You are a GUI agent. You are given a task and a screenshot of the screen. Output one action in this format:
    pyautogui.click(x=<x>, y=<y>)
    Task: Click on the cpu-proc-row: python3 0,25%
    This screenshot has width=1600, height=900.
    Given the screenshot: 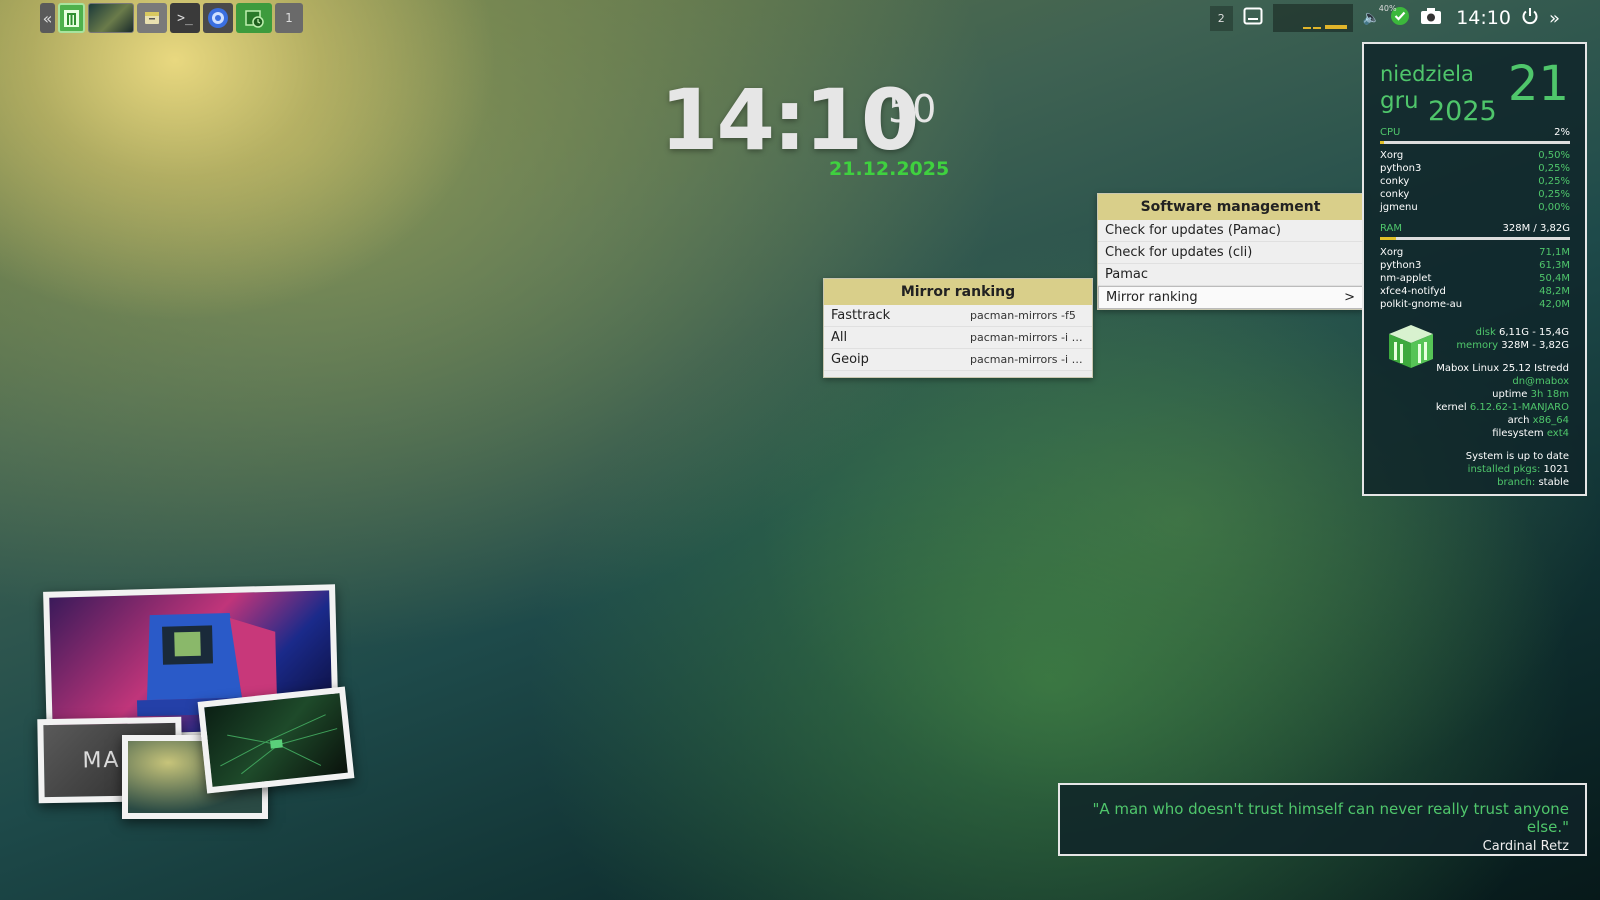 What is the action you would take?
    pyautogui.click(x=1475, y=168)
    